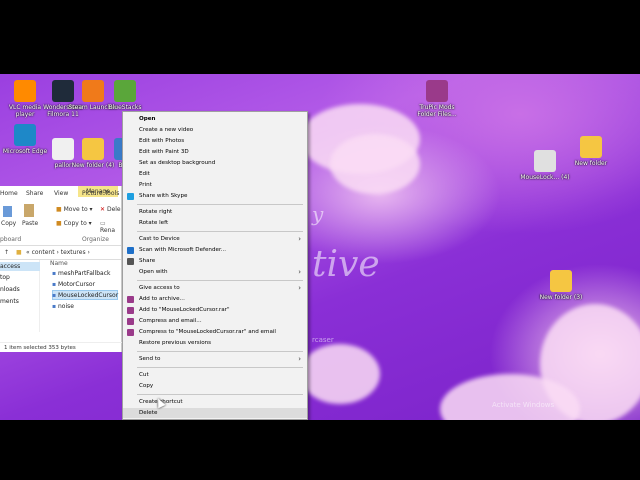  What do you see at coordinates (215, 413) in the screenshot?
I see `menu-item: Delete` at bounding box center [215, 413].